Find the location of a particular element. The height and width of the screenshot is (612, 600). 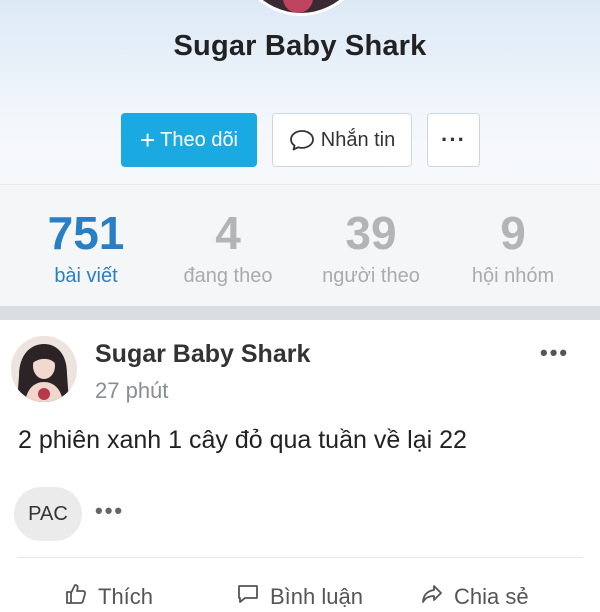

chat-bubble-icon is located at coordinates (301, 140).